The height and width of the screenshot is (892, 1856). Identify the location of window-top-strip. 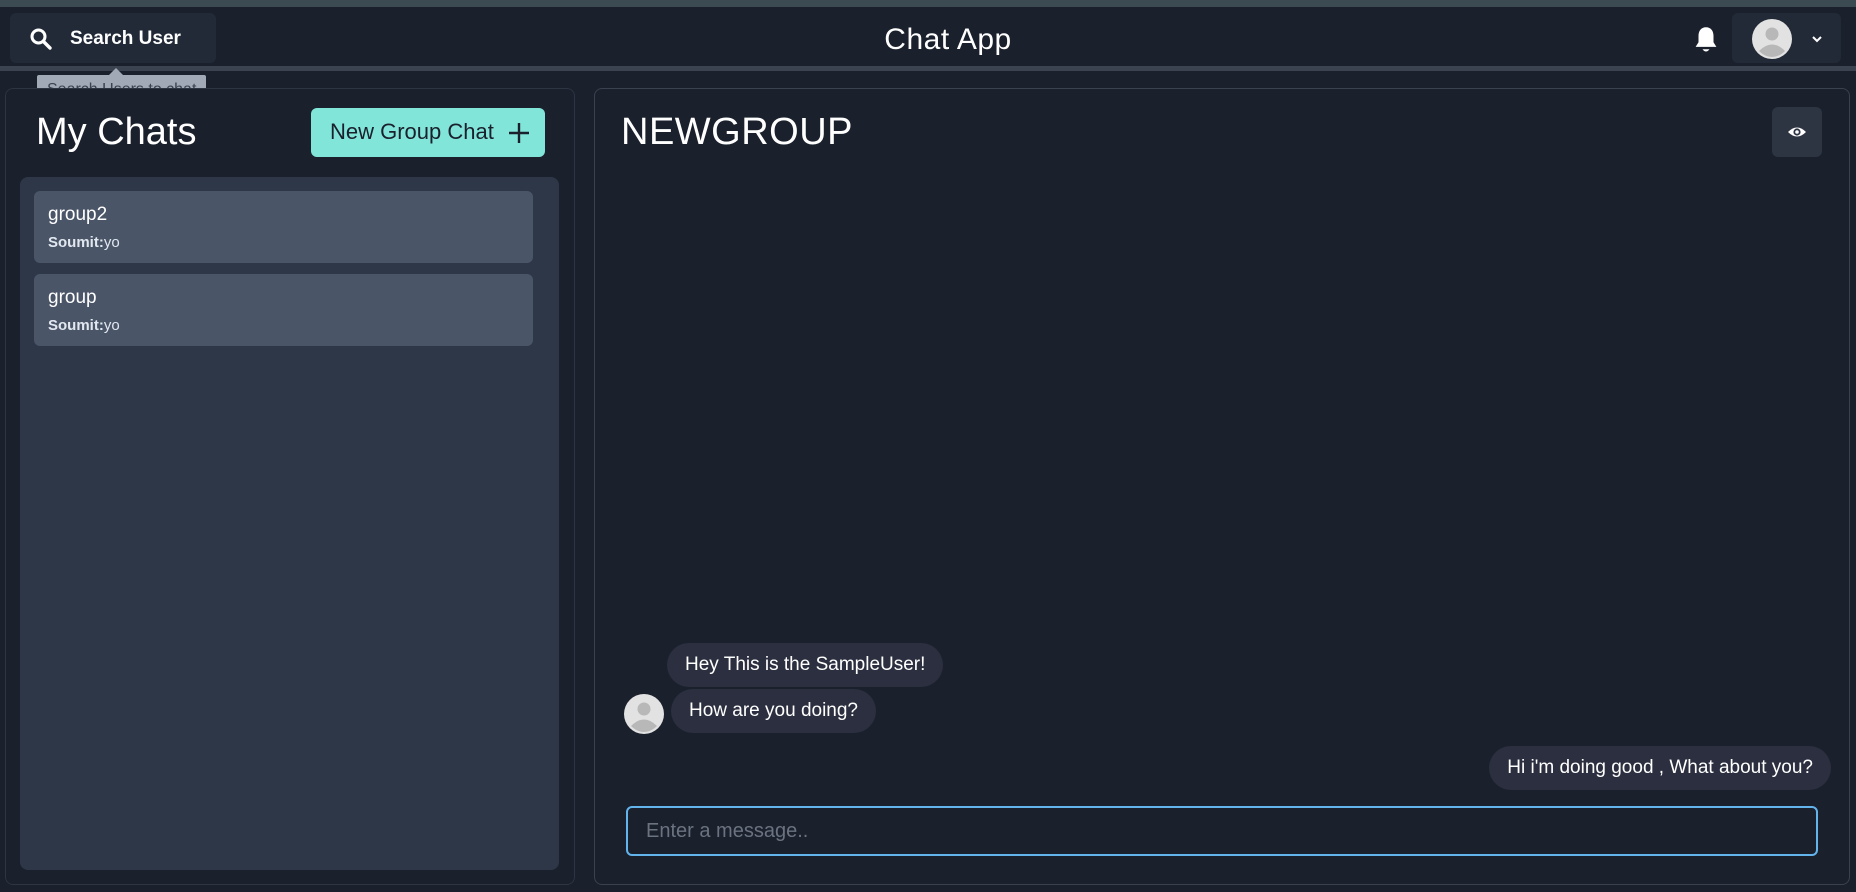
(928, 3).